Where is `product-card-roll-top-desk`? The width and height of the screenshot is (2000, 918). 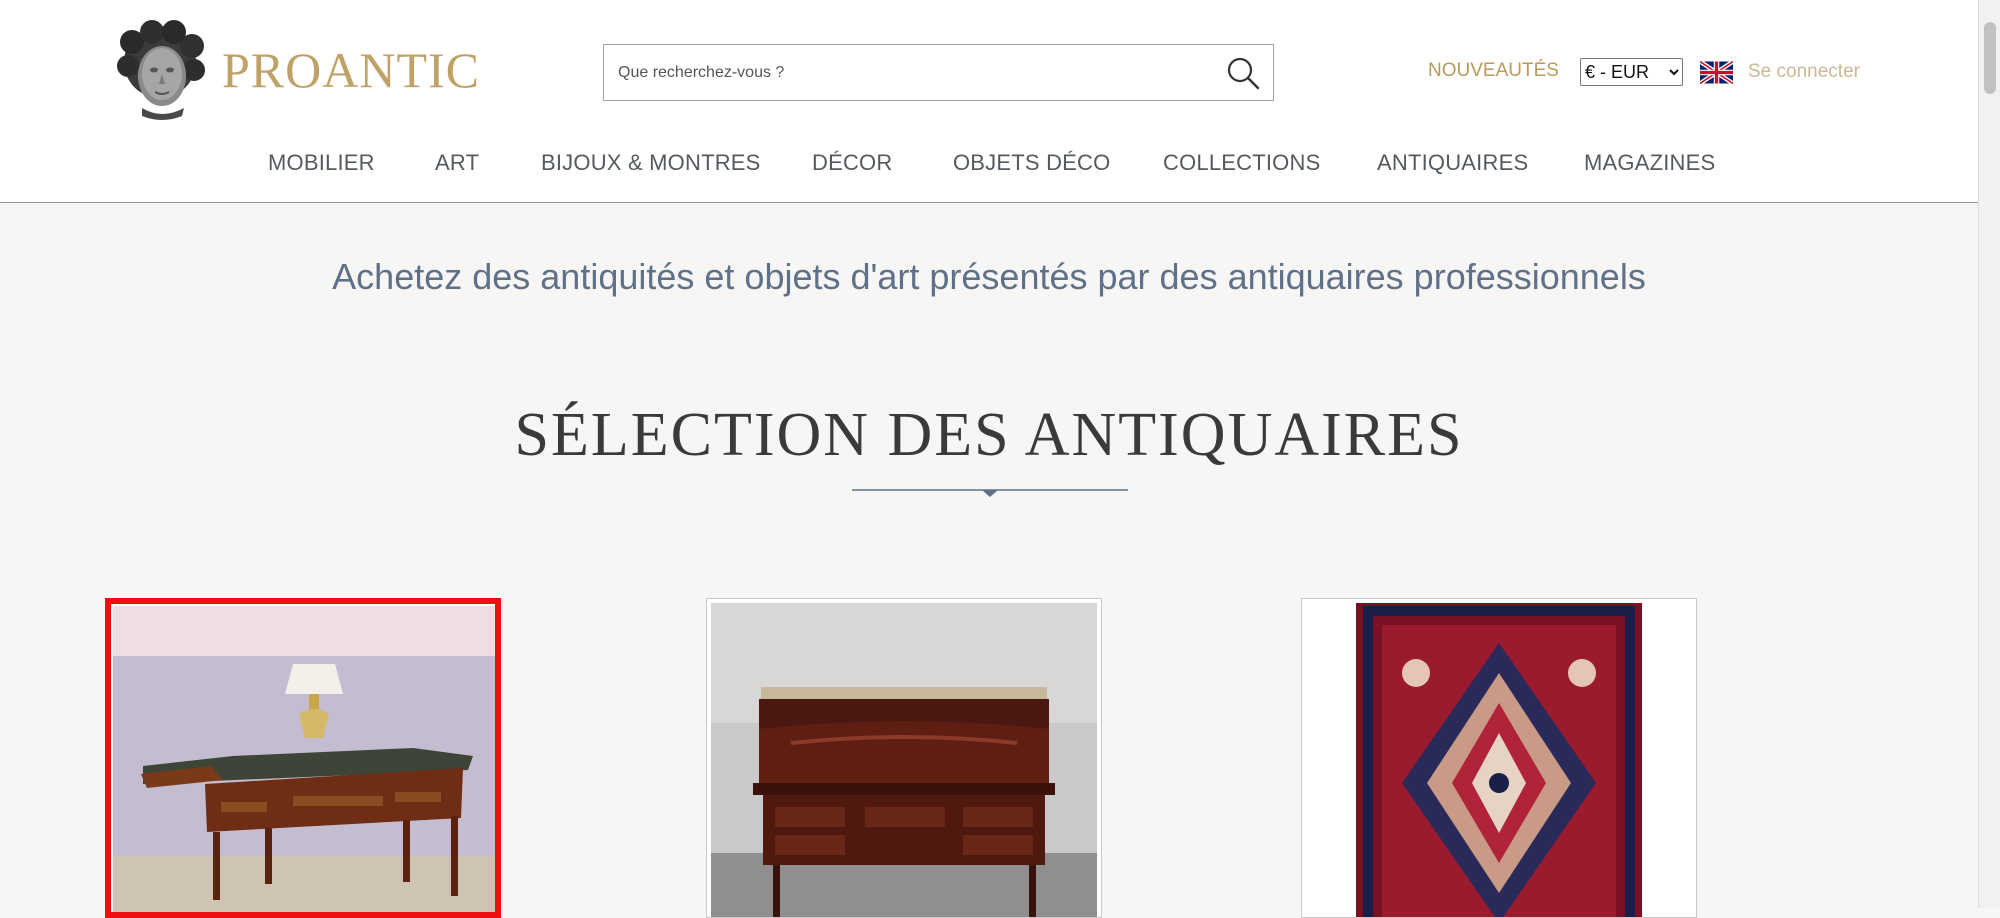 product-card-roll-top-desk is located at coordinates (904, 758).